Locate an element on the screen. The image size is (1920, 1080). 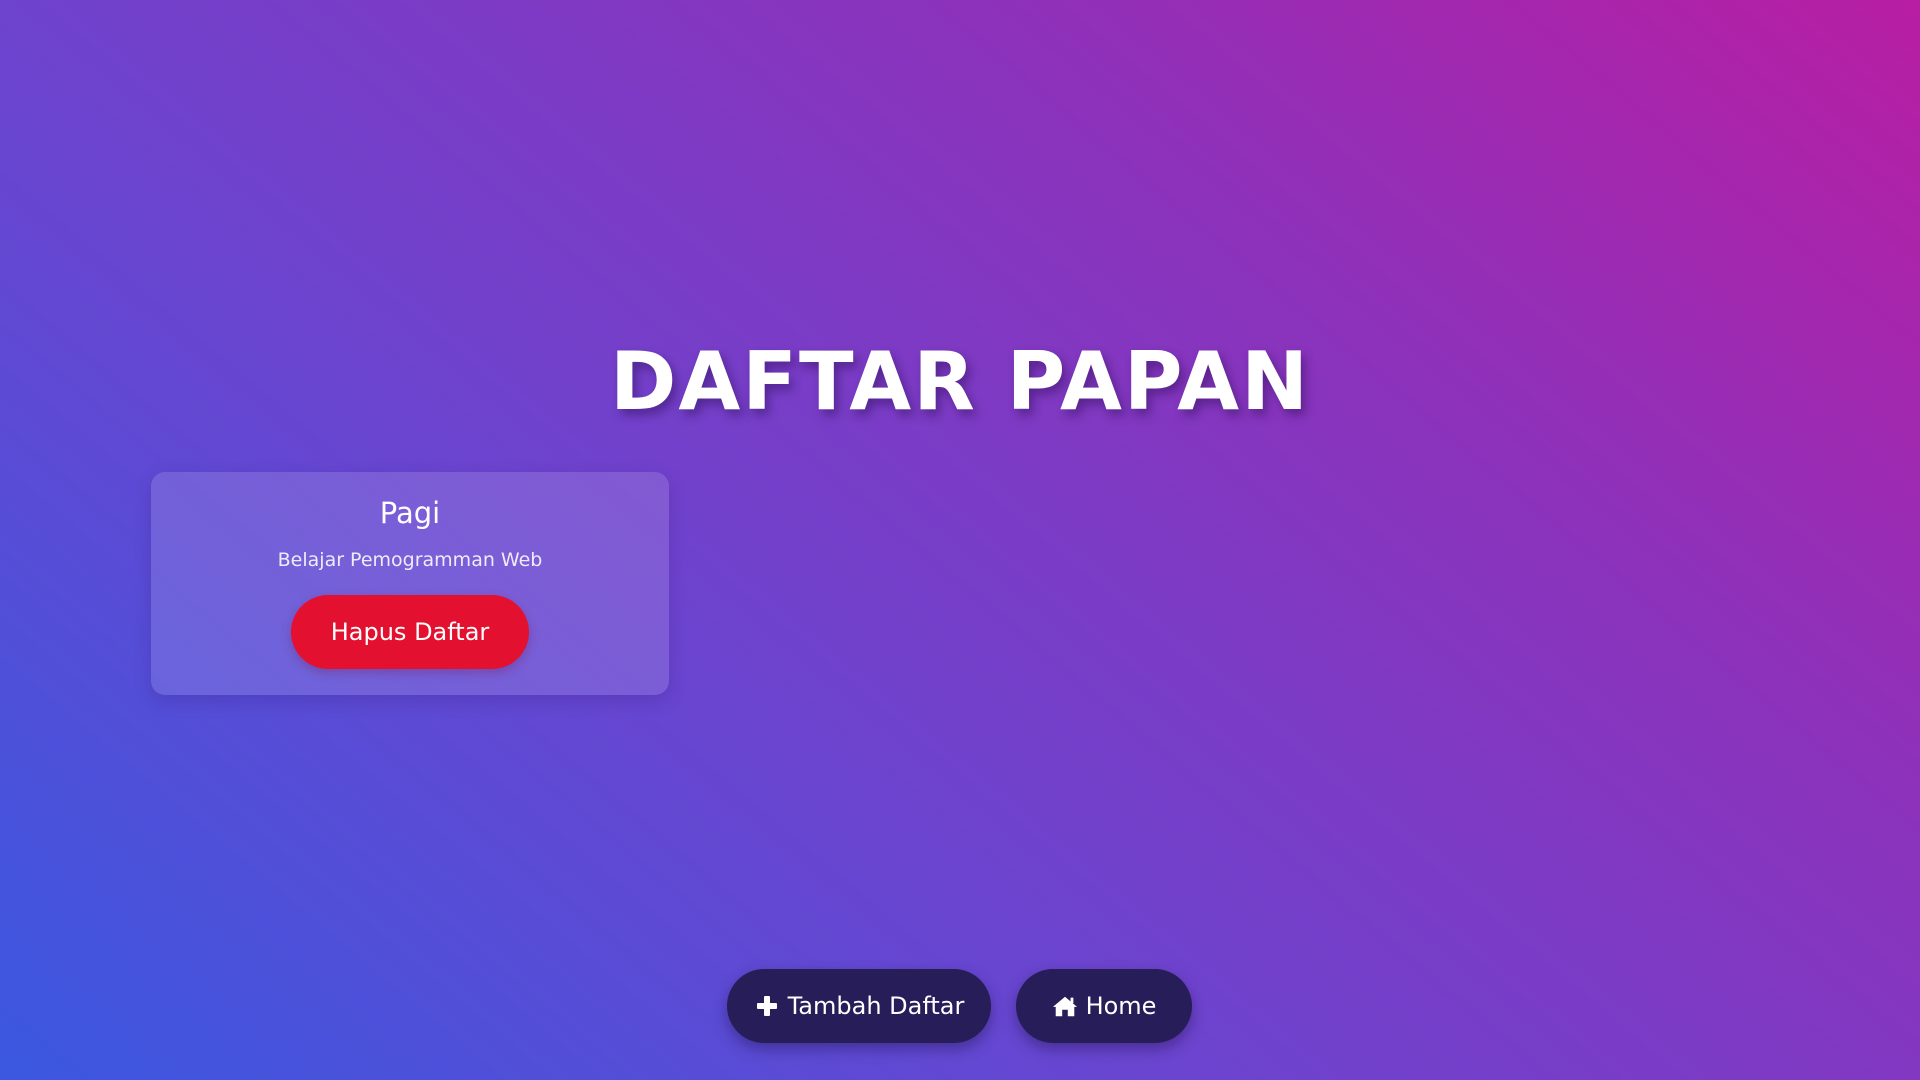
add-board-button: Tambah Daftar is located at coordinates (859, 1006).